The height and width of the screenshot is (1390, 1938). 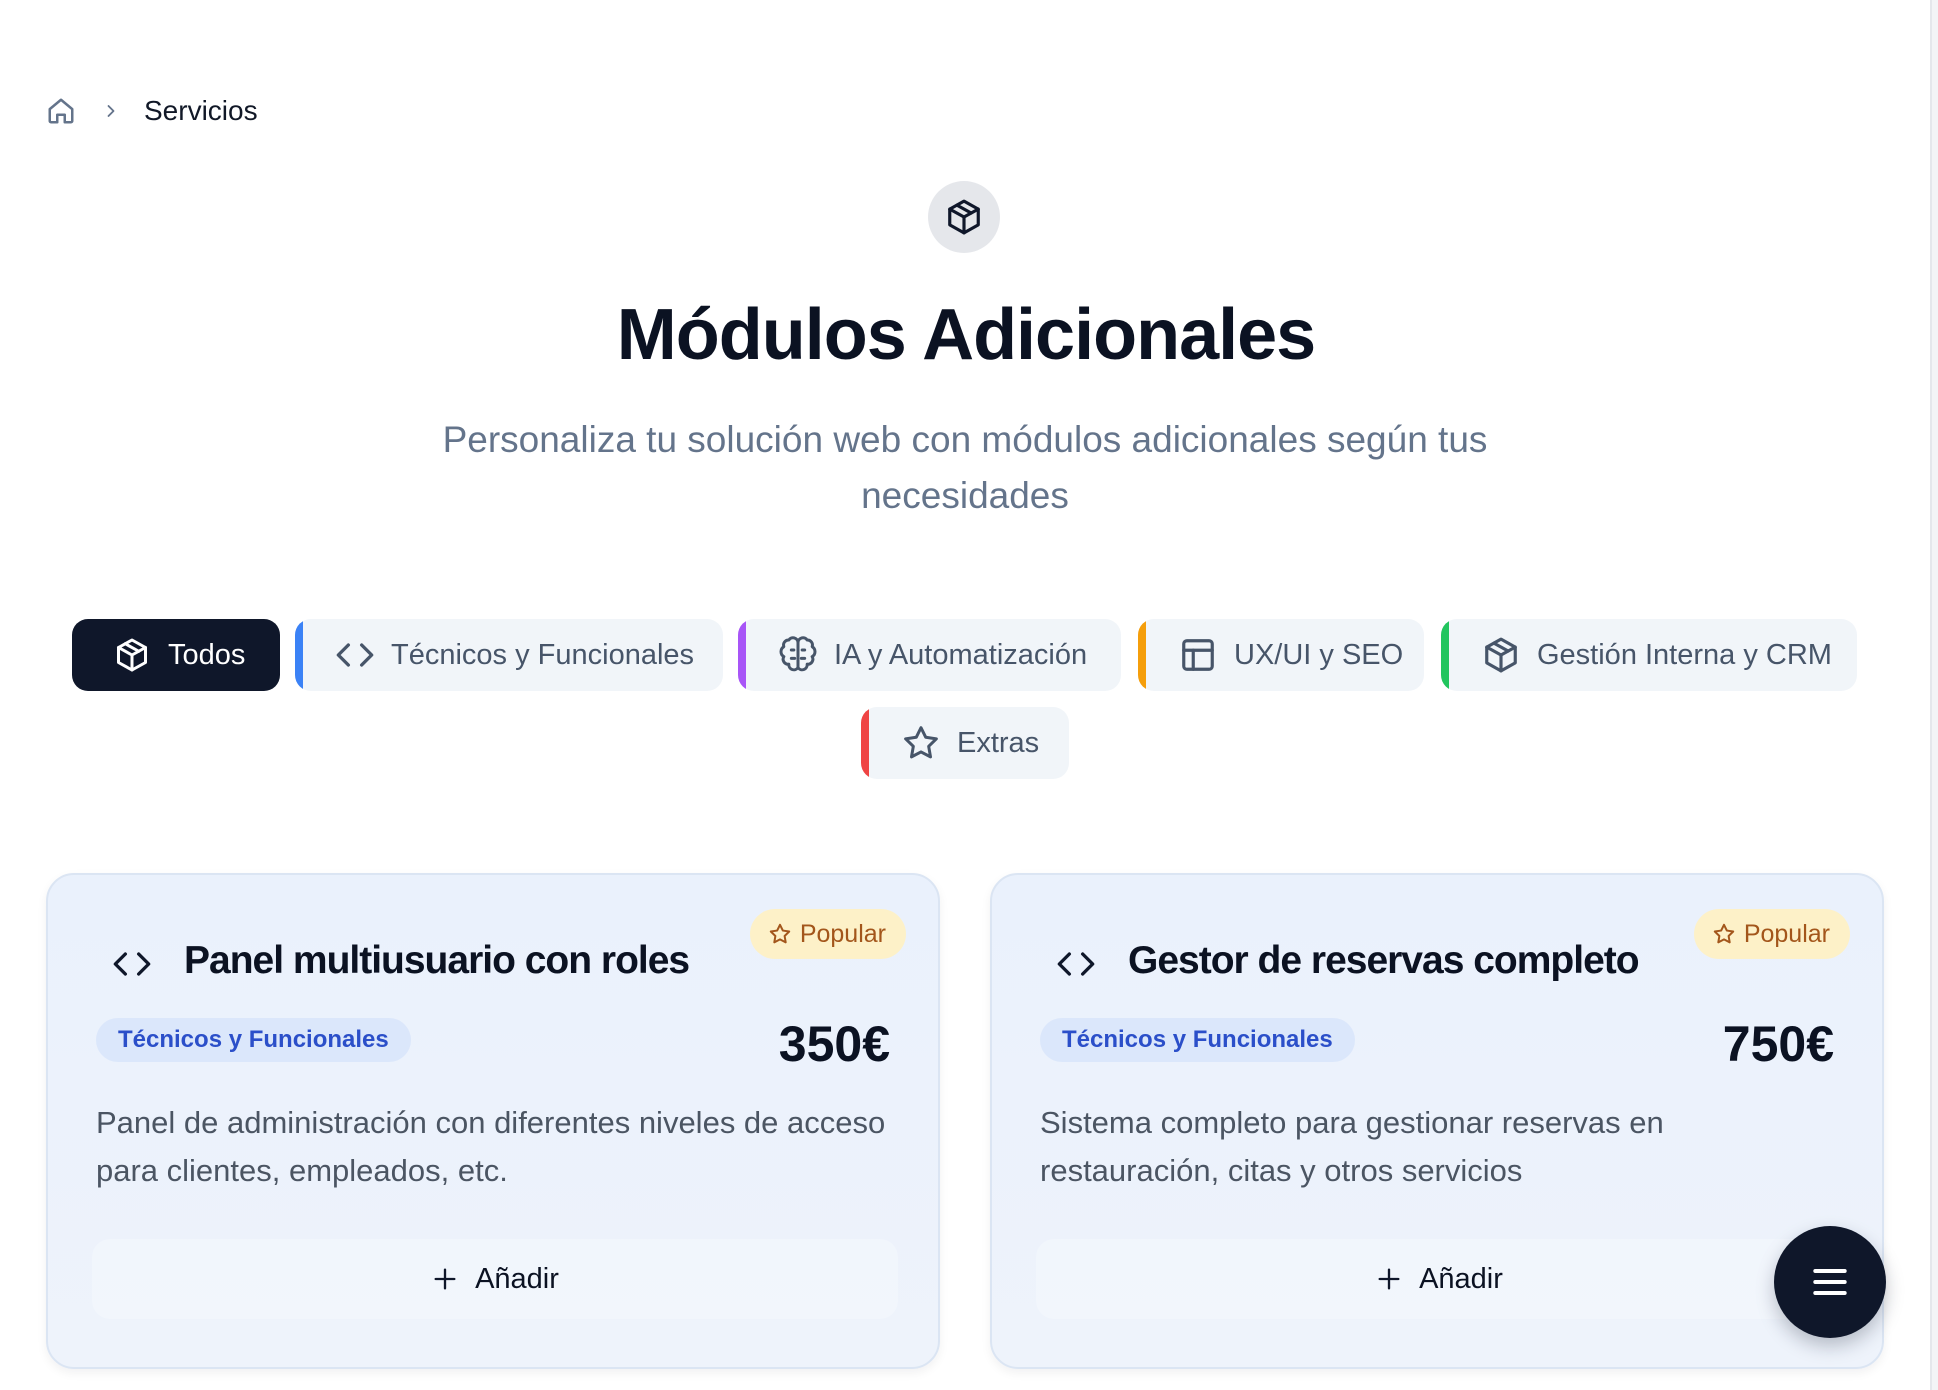 I want to click on tab-label: IA y Automatización, so click(x=961, y=654).